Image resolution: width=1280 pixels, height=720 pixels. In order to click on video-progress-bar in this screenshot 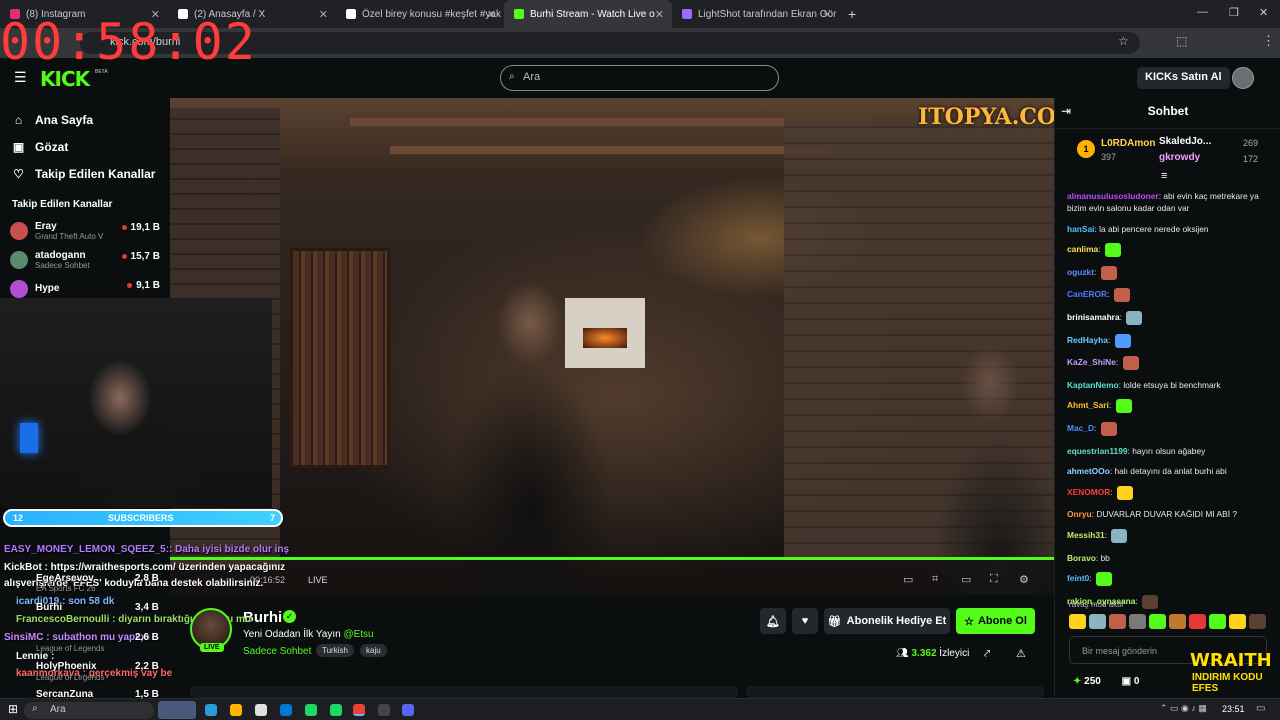, I will do `click(612, 558)`.